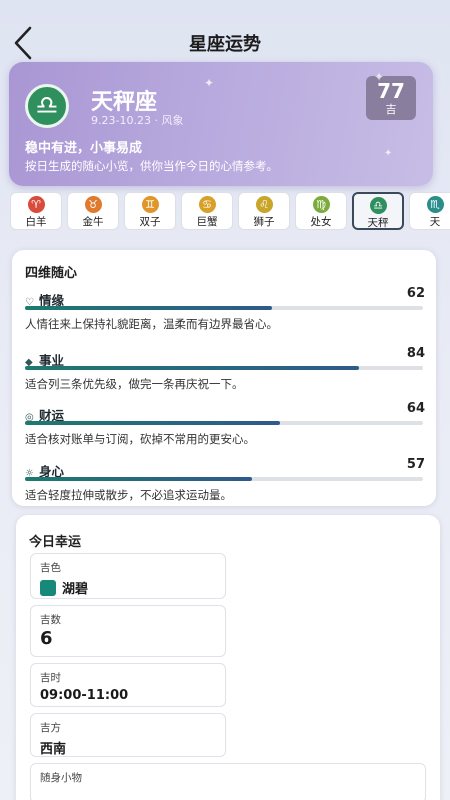 This screenshot has height=800, width=450. I want to click on color-swatch, so click(48, 588).